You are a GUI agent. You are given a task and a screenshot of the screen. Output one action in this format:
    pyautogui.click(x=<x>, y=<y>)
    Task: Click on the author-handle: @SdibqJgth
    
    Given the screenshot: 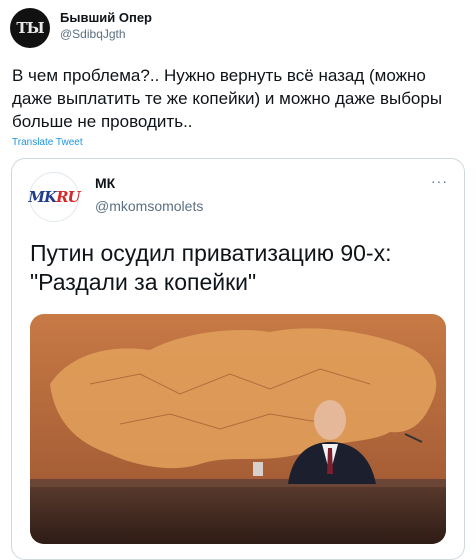 What is the action you would take?
    pyautogui.click(x=106, y=34)
    